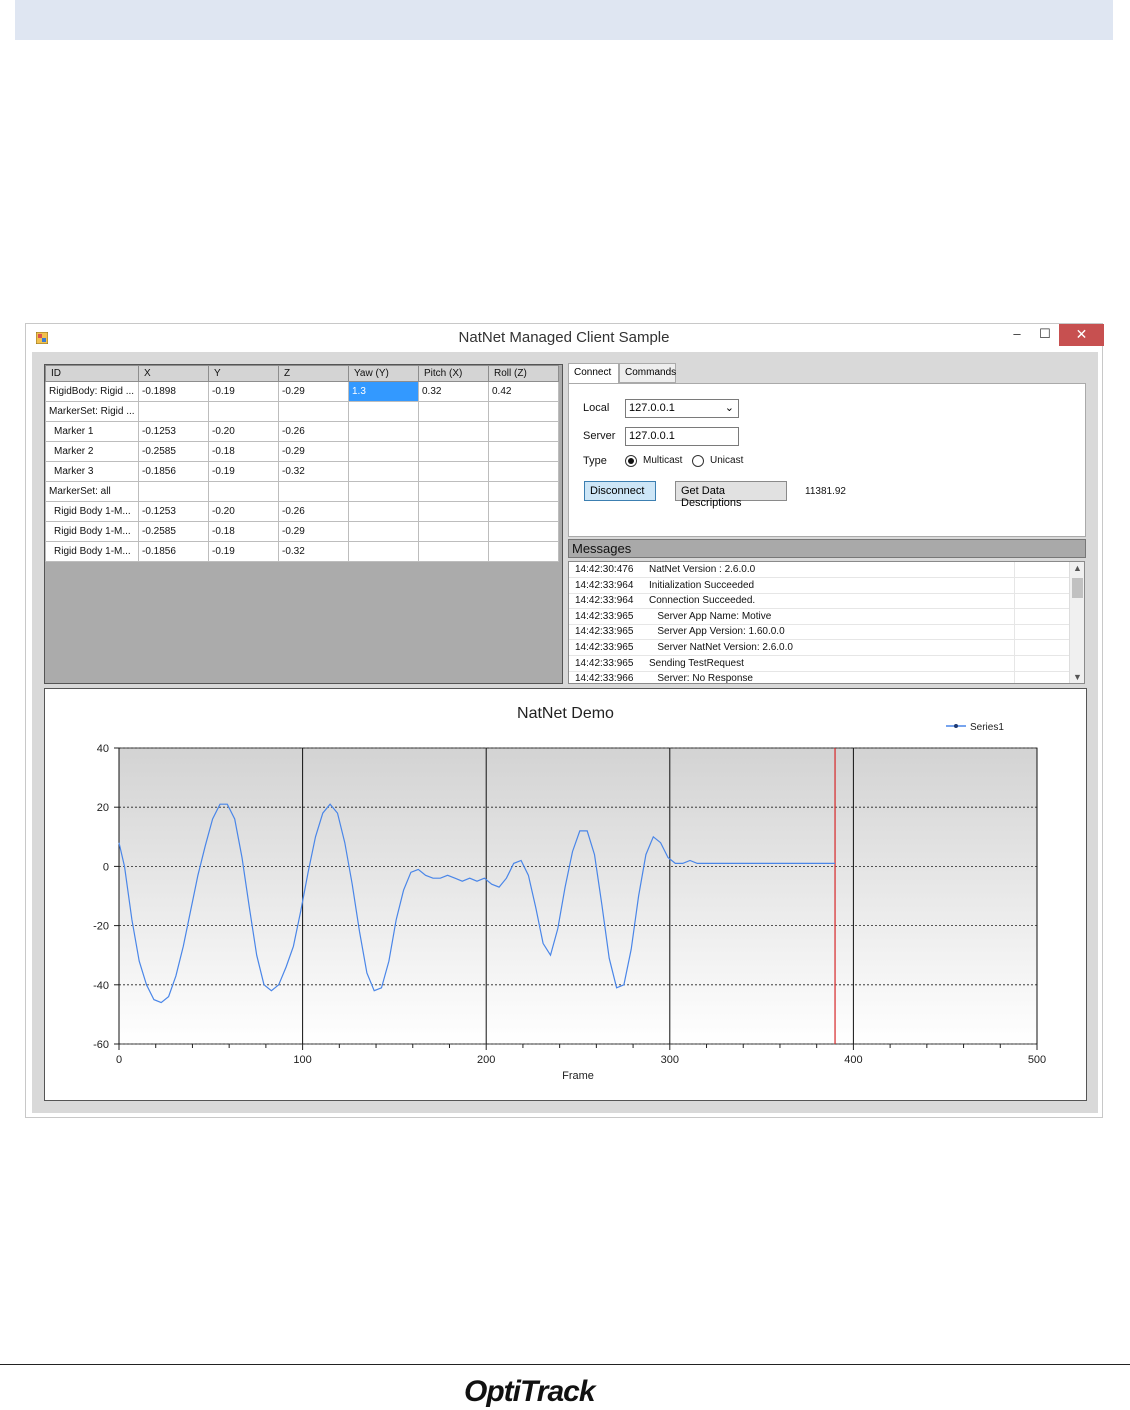  Describe the element at coordinates (1077, 568) in the screenshot. I see `scroll-up-icon: ▲` at that location.